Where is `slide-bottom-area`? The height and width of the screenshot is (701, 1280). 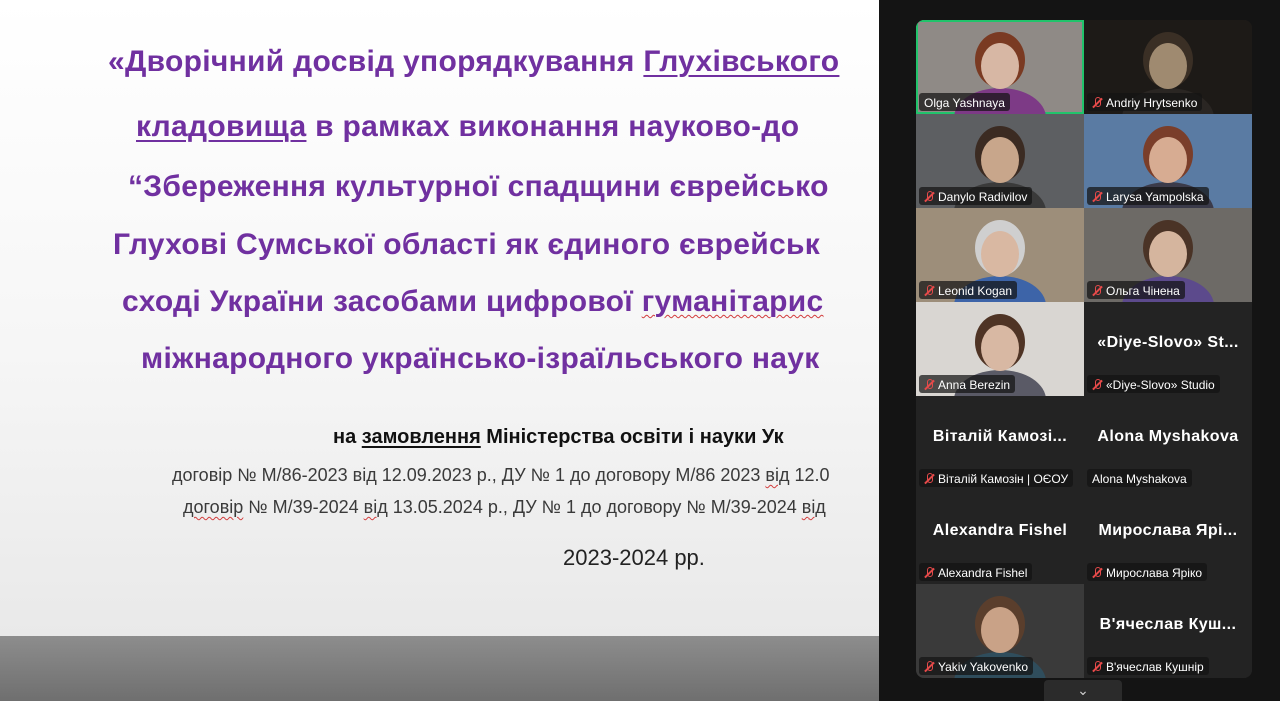
slide-bottom-area is located at coordinates (440, 668).